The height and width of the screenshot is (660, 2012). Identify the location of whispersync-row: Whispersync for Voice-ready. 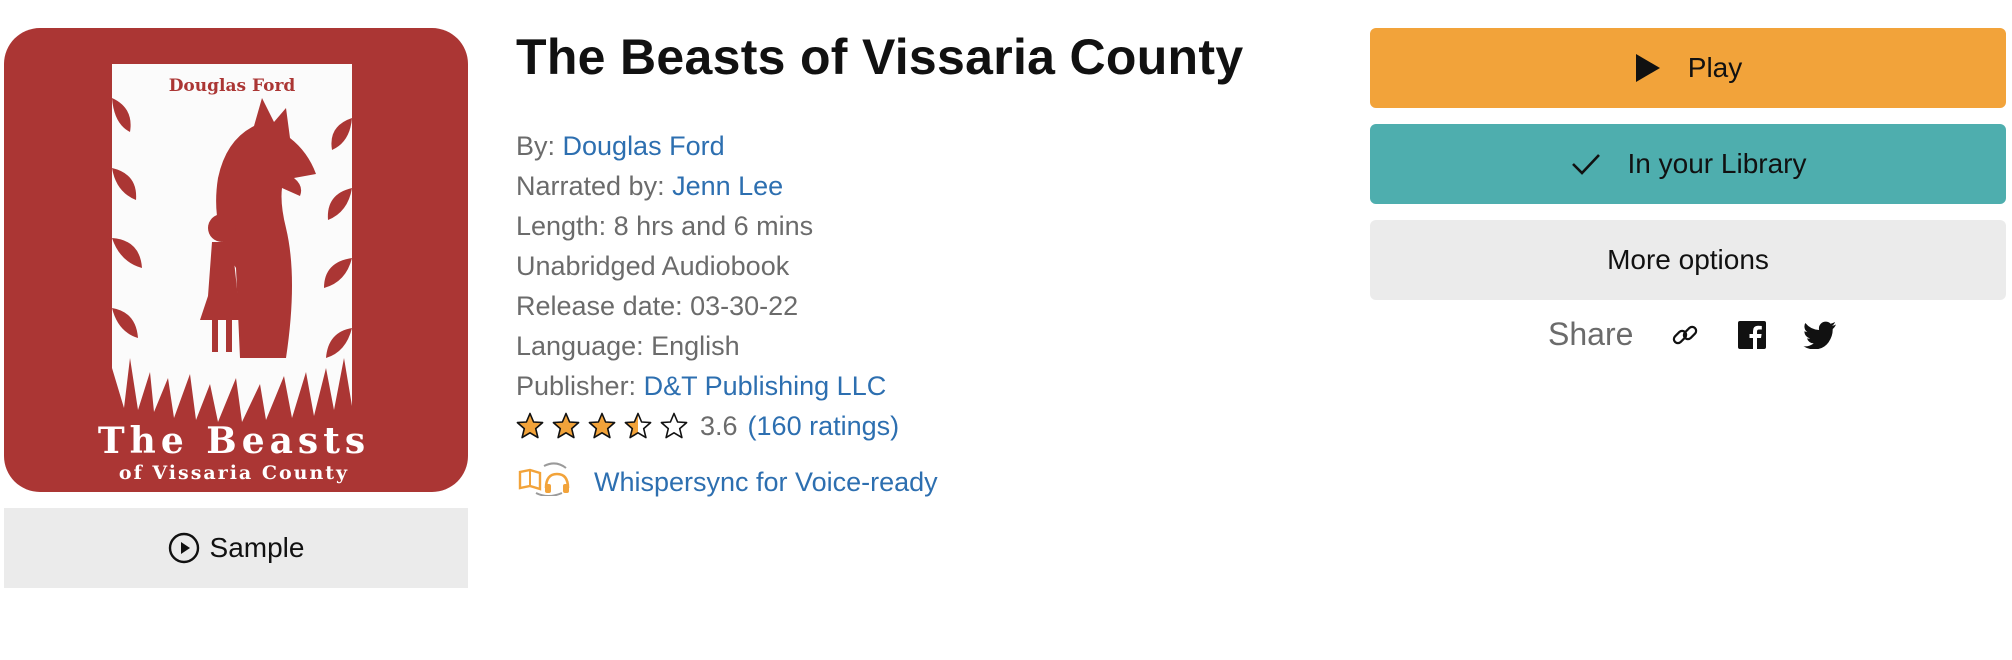
(727, 482).